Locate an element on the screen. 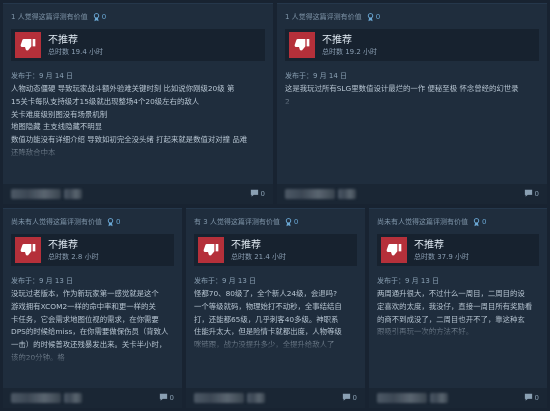  recommendation-box: 不推荐 总时数 37.9 小时 is located at coordinates (458, 250).